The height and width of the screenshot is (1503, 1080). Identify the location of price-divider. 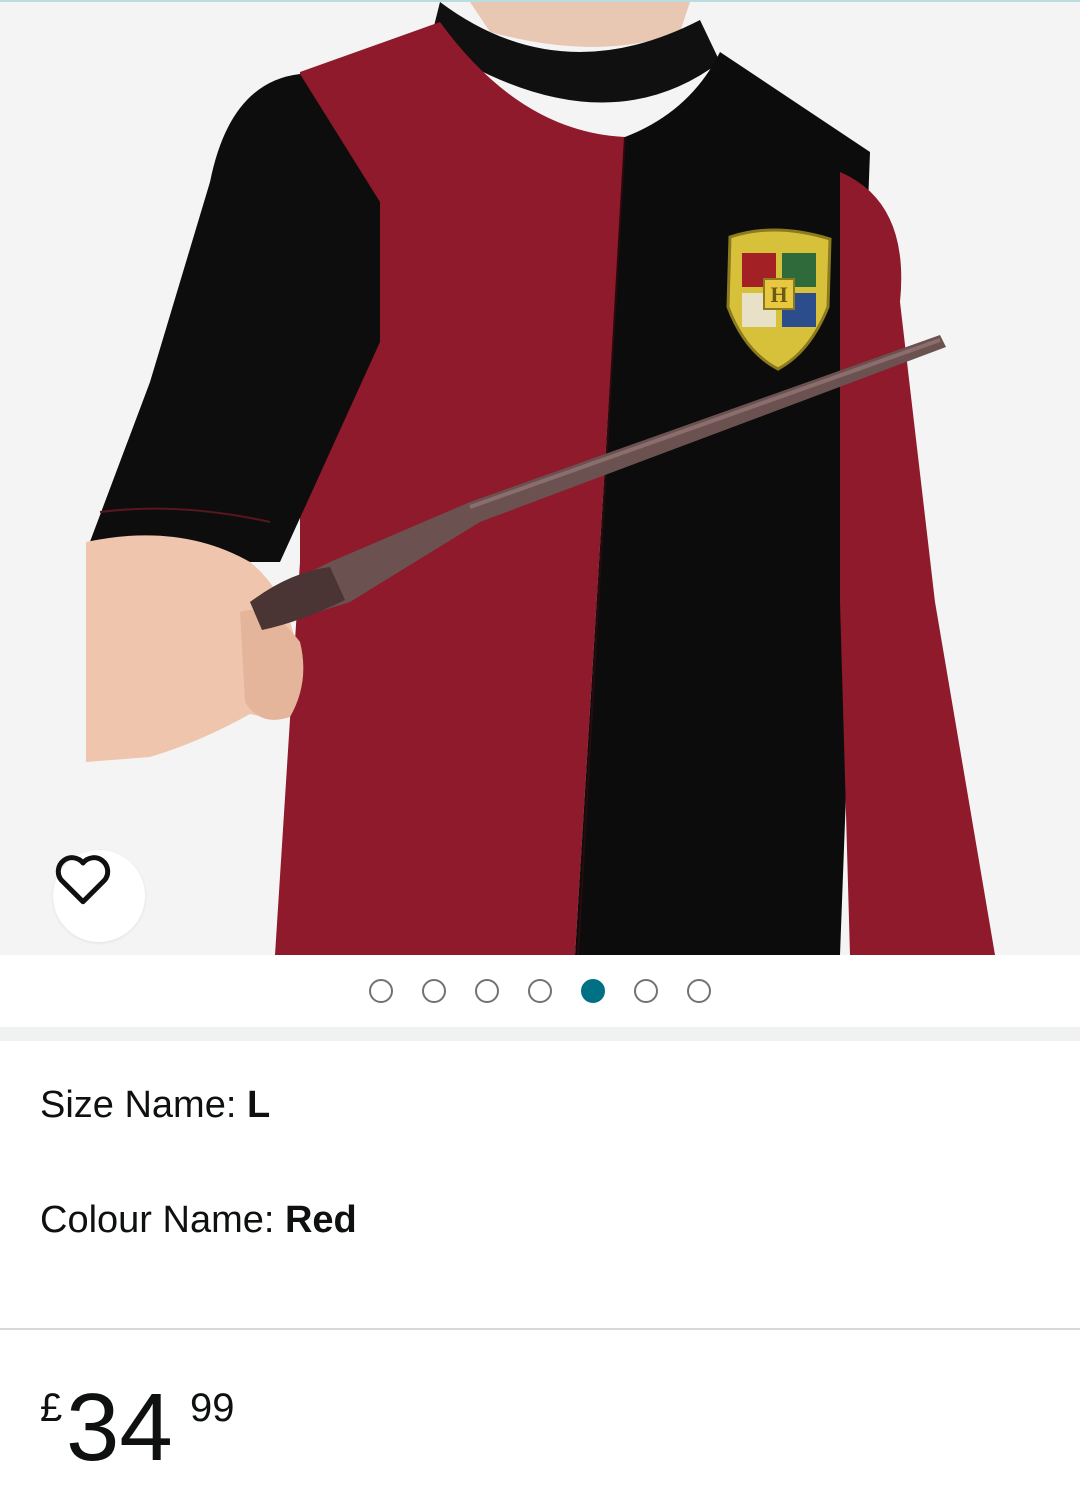
(540, 1329).